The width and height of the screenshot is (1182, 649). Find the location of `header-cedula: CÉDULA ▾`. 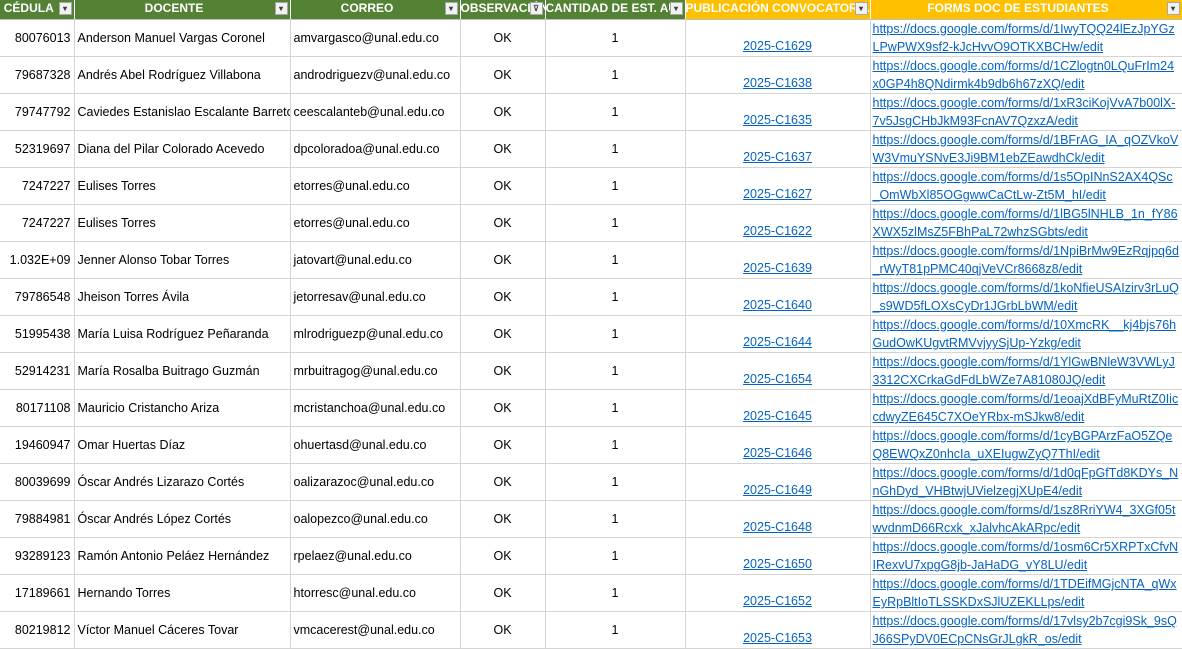

header-cedula: CÉDULA ▾ is located at coordinates (37, 10).